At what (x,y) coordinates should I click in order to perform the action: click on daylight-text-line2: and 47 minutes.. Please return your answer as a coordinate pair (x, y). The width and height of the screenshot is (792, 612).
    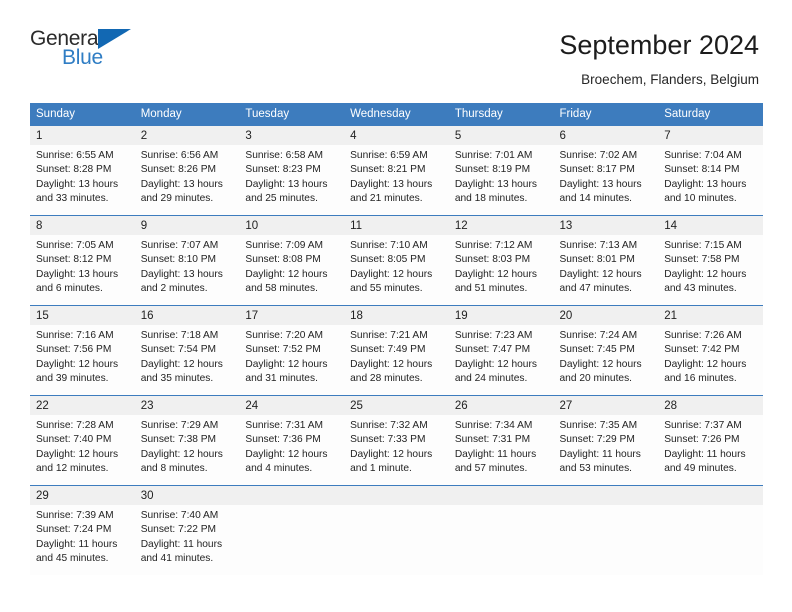
    Looking at the image, I should click on (596, 289).